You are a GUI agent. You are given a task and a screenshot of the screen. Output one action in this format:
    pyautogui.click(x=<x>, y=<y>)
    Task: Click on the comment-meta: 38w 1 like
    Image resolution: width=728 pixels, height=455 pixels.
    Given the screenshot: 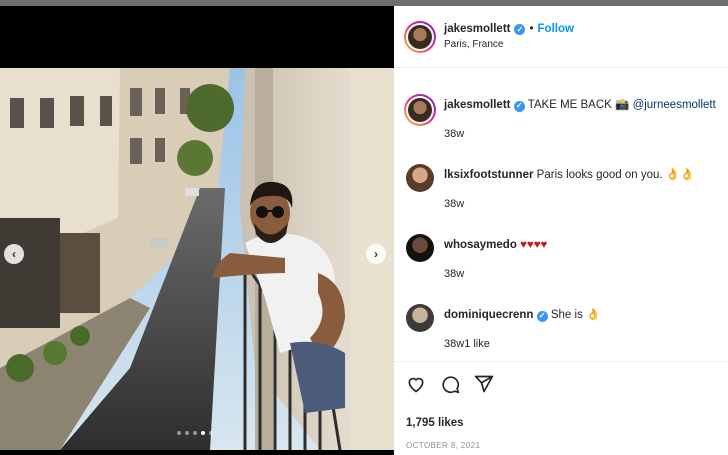 What is the action you would take?
    pyautogui.click(x=467, y=344)
    